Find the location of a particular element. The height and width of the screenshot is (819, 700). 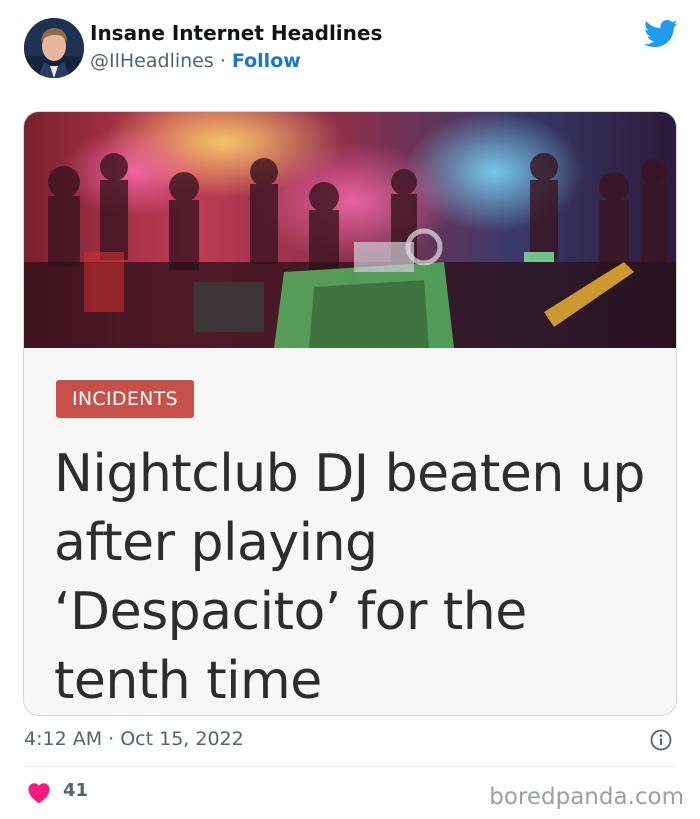

tweet-timestamp: 4:12 AM · Oct 15, 2022 is located at coordinates (134, 739).